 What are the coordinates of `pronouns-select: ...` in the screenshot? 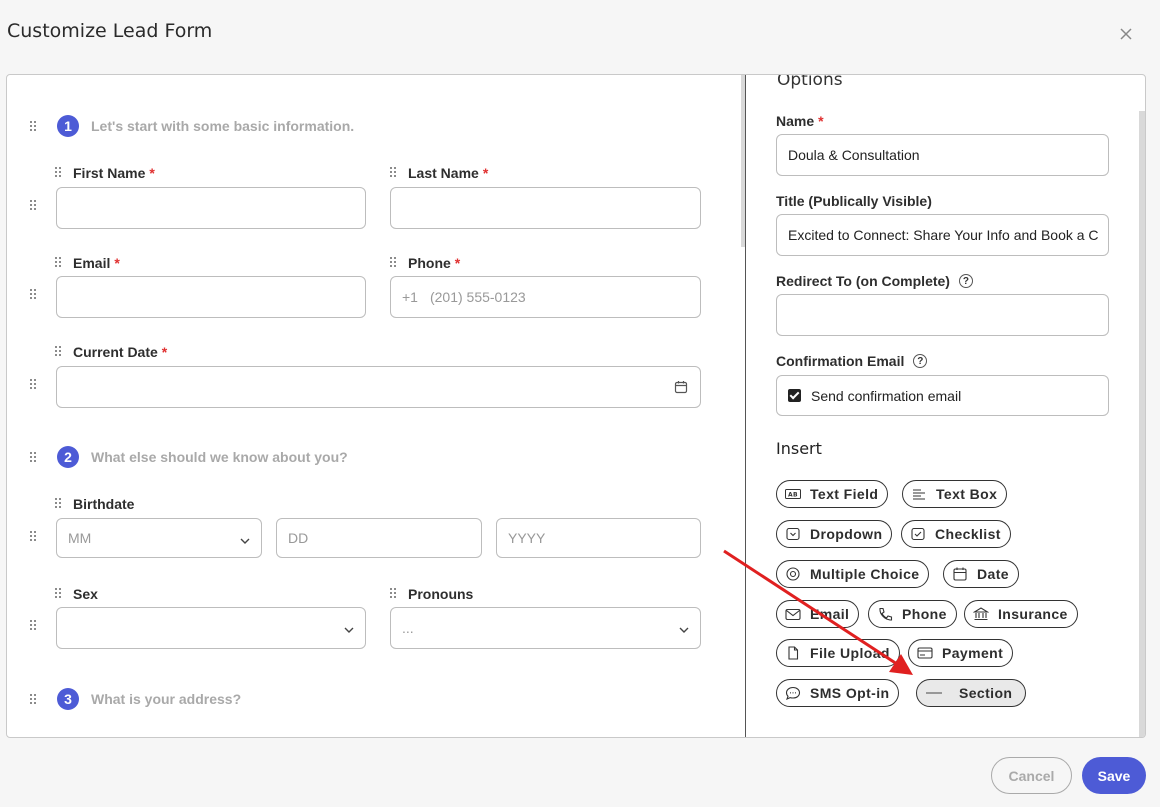 It's located at (545, 628).